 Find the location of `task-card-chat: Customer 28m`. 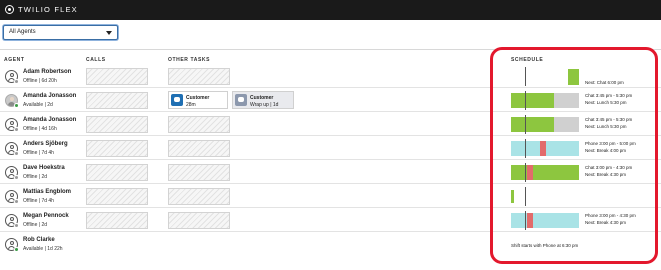

task-card-chat: Customer 28m is located at coordinates (198, 100).